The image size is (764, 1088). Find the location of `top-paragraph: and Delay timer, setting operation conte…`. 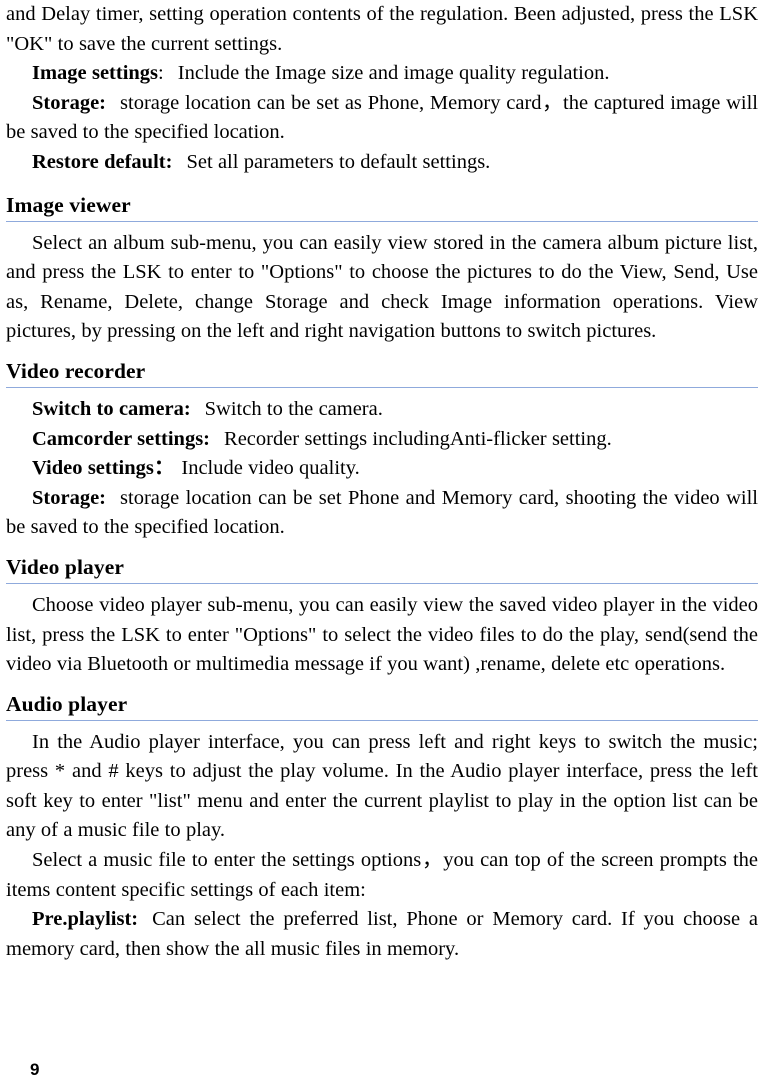

top-paragraph: and Delay timer, setting operation conte… is located at coordinates (382, 29).